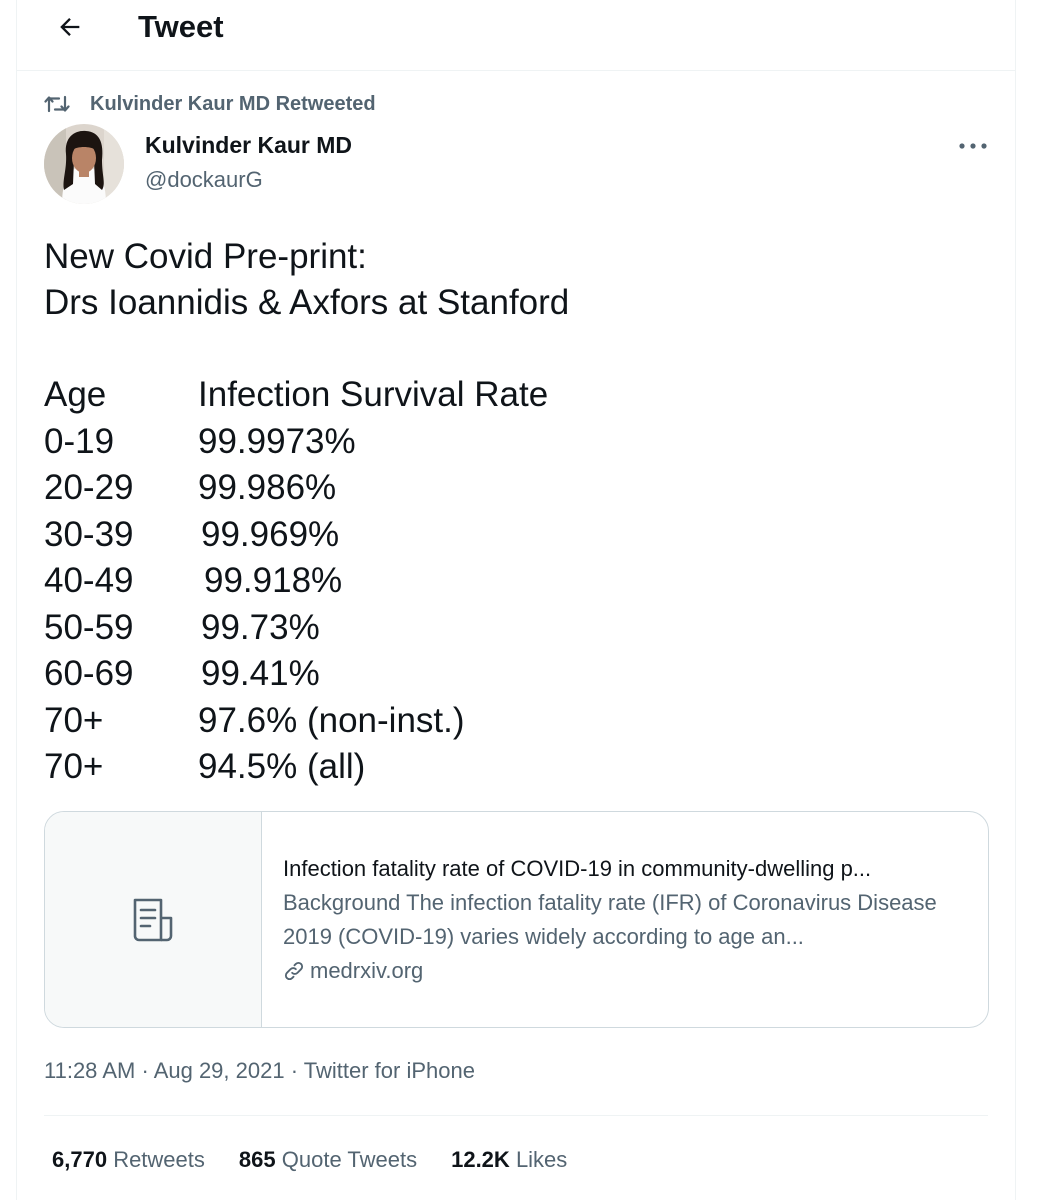 The width and height of the screenshot is (1056, 1200). I want to click on divider, so click(516, 1115).